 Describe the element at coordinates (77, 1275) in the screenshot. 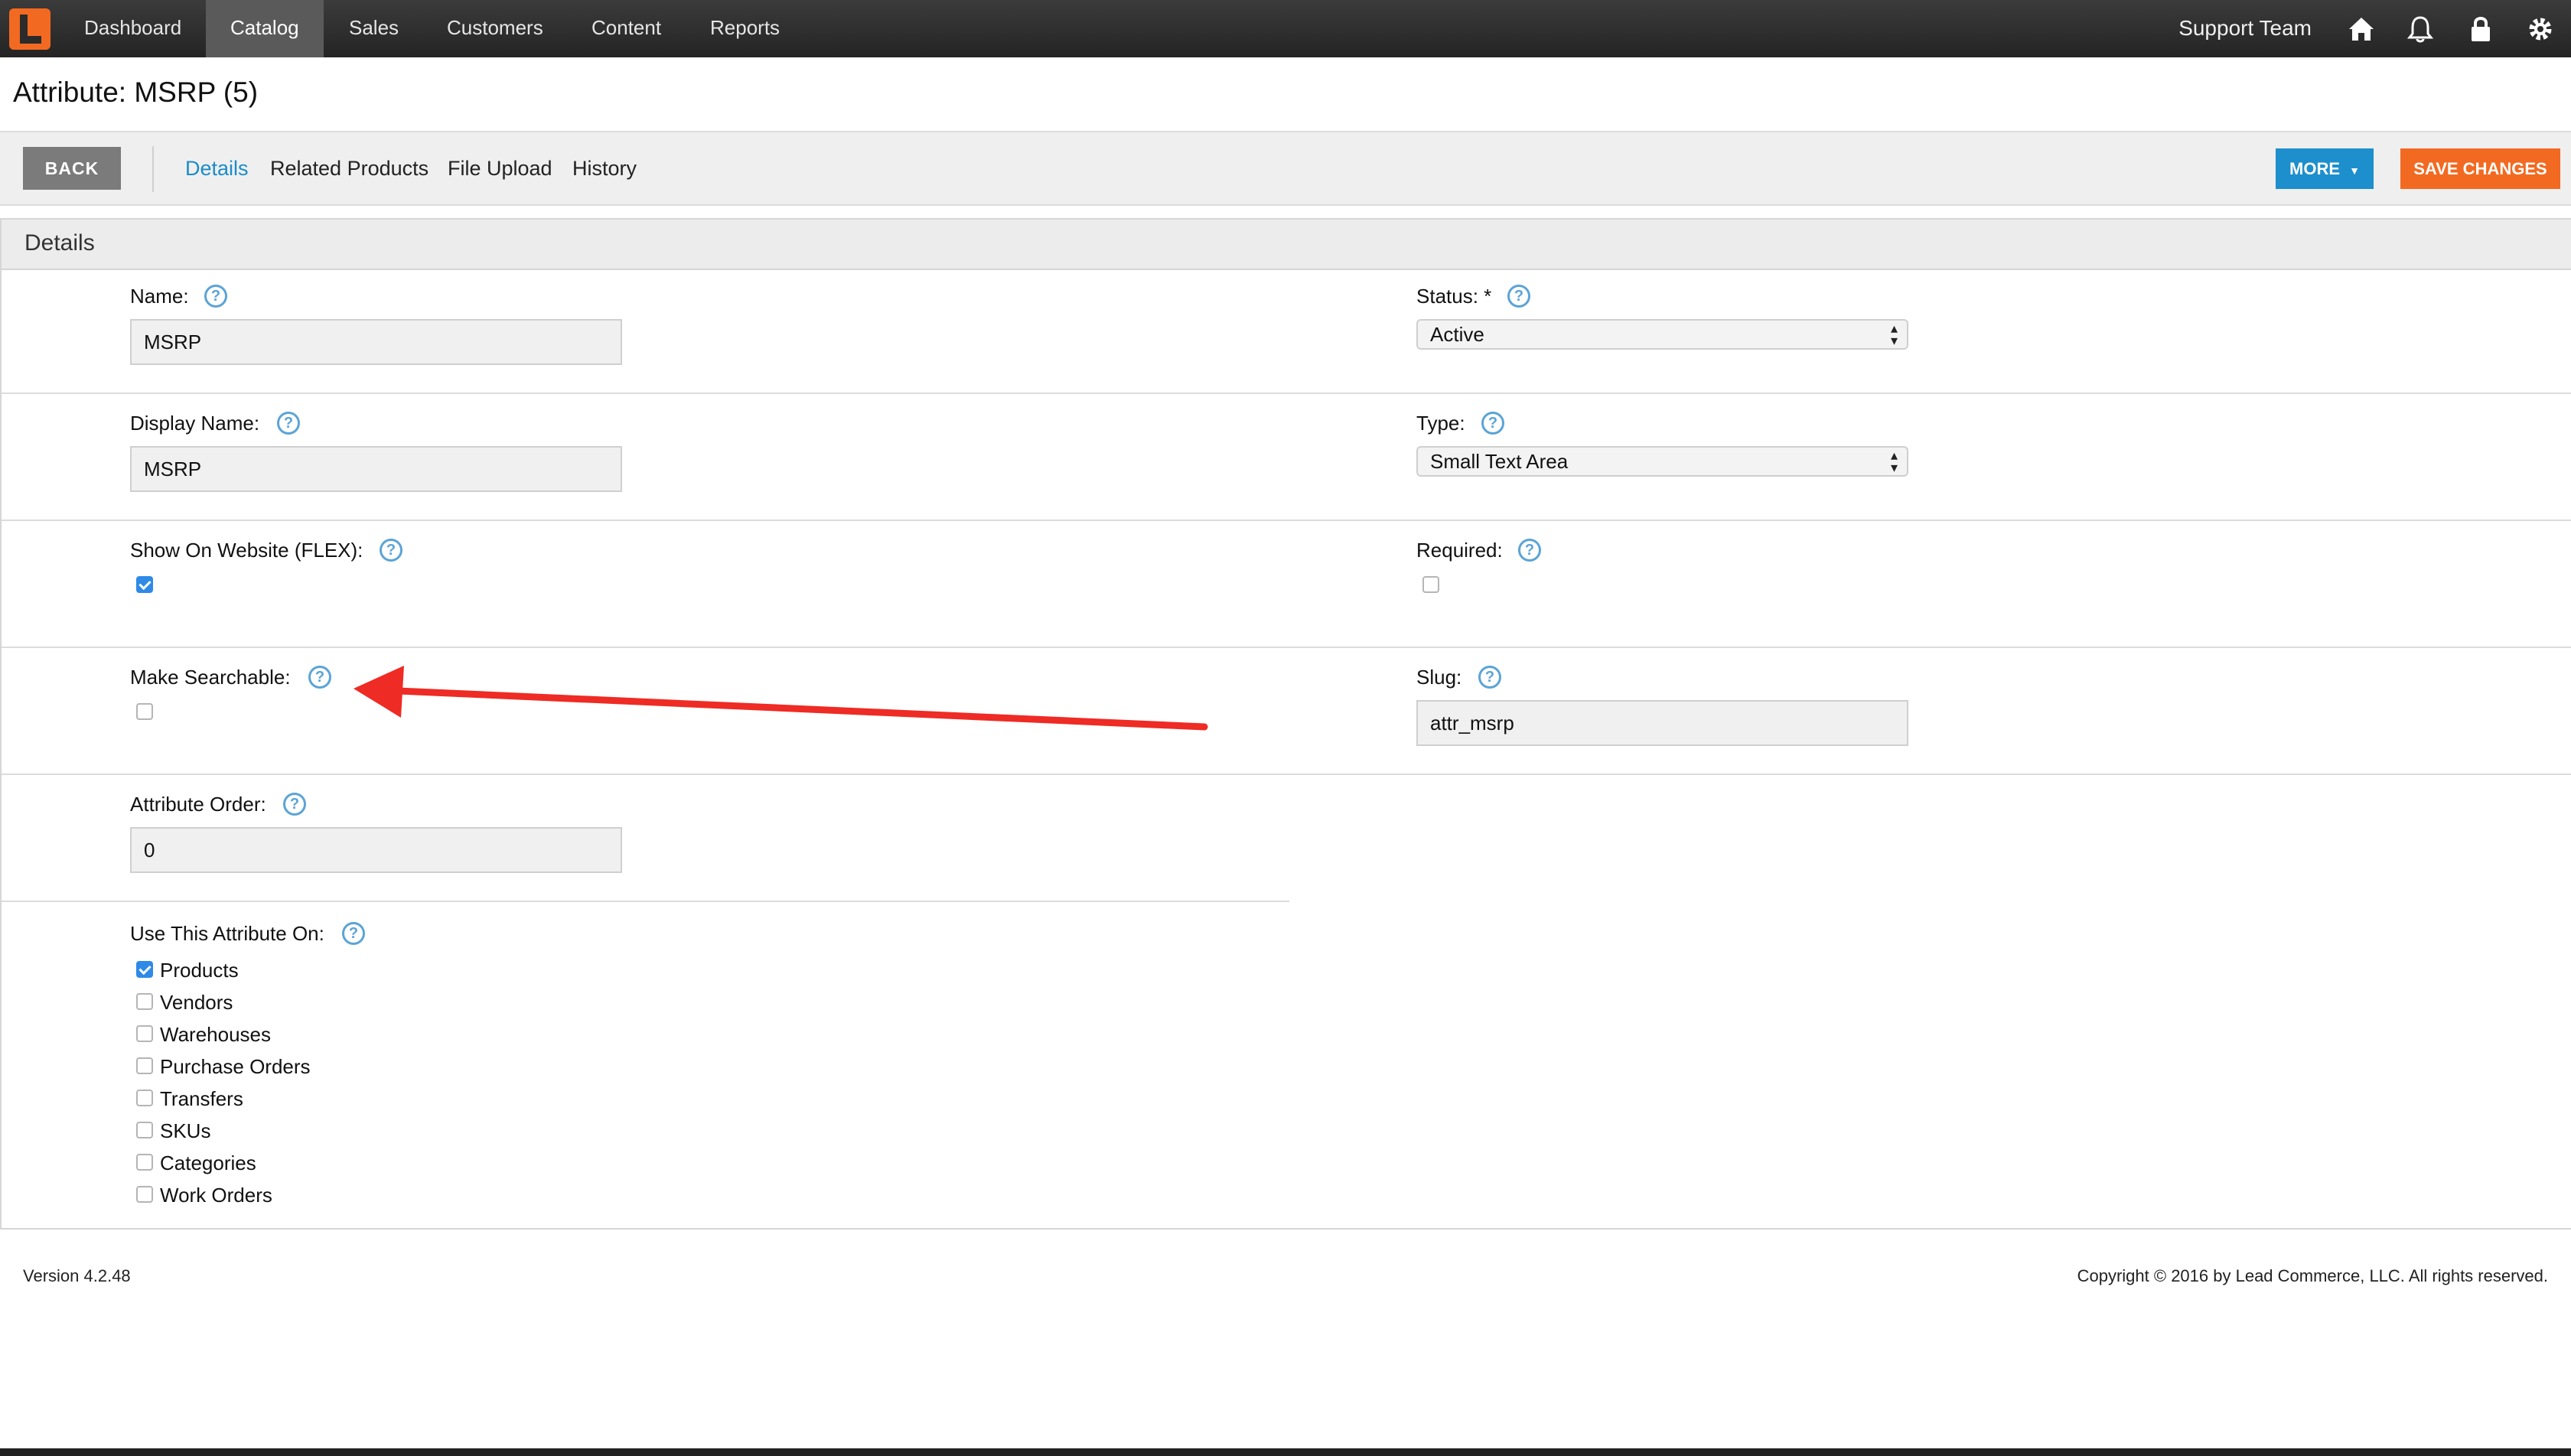

I see `version-text: Version 4.2.48` at that location.